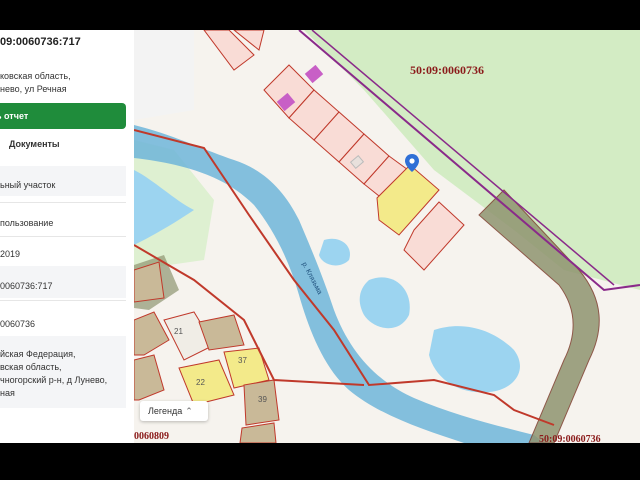 The height and width of the screenshot is (480, 640). I want to click on location-pin-icon, so click(412, 163).